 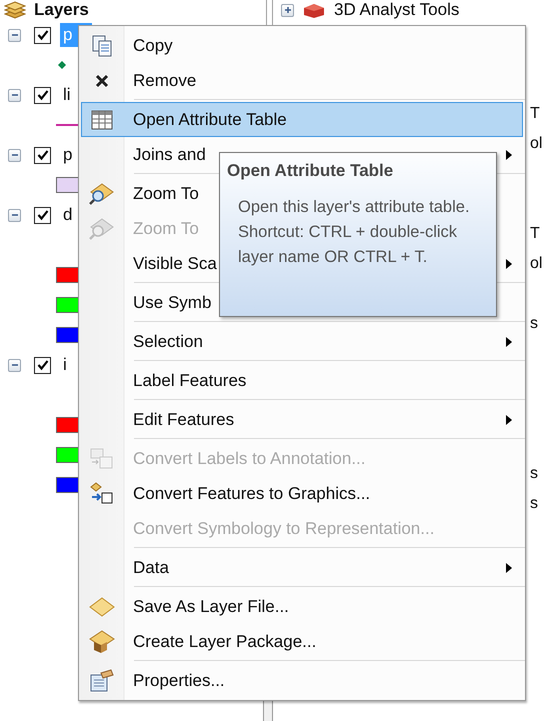 I want to click on tooltip-text: Open this layer's attribute table. Shortcut: CTRL + double-click layer name OR CTRL + T., so click(x=354, y=232).